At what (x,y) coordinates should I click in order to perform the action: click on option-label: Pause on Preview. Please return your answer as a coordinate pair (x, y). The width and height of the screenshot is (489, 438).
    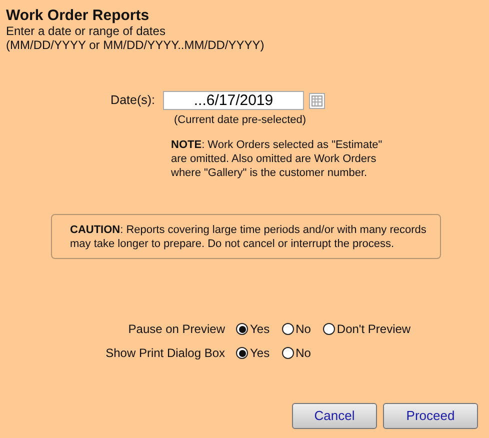
    Looking at the image, I should click on (176, 329).